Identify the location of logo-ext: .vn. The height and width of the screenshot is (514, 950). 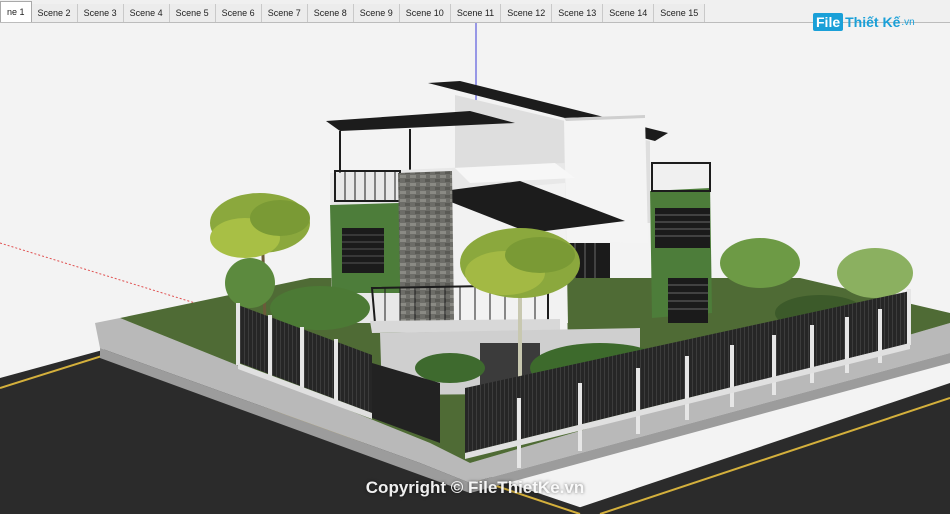
(908, 22).